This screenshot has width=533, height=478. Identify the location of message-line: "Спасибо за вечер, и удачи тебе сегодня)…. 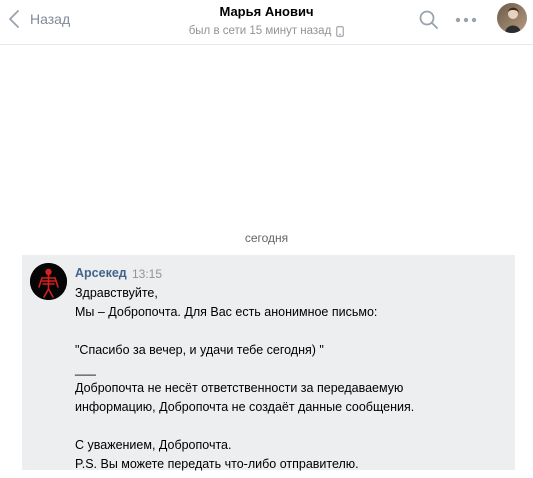
(199, 350).